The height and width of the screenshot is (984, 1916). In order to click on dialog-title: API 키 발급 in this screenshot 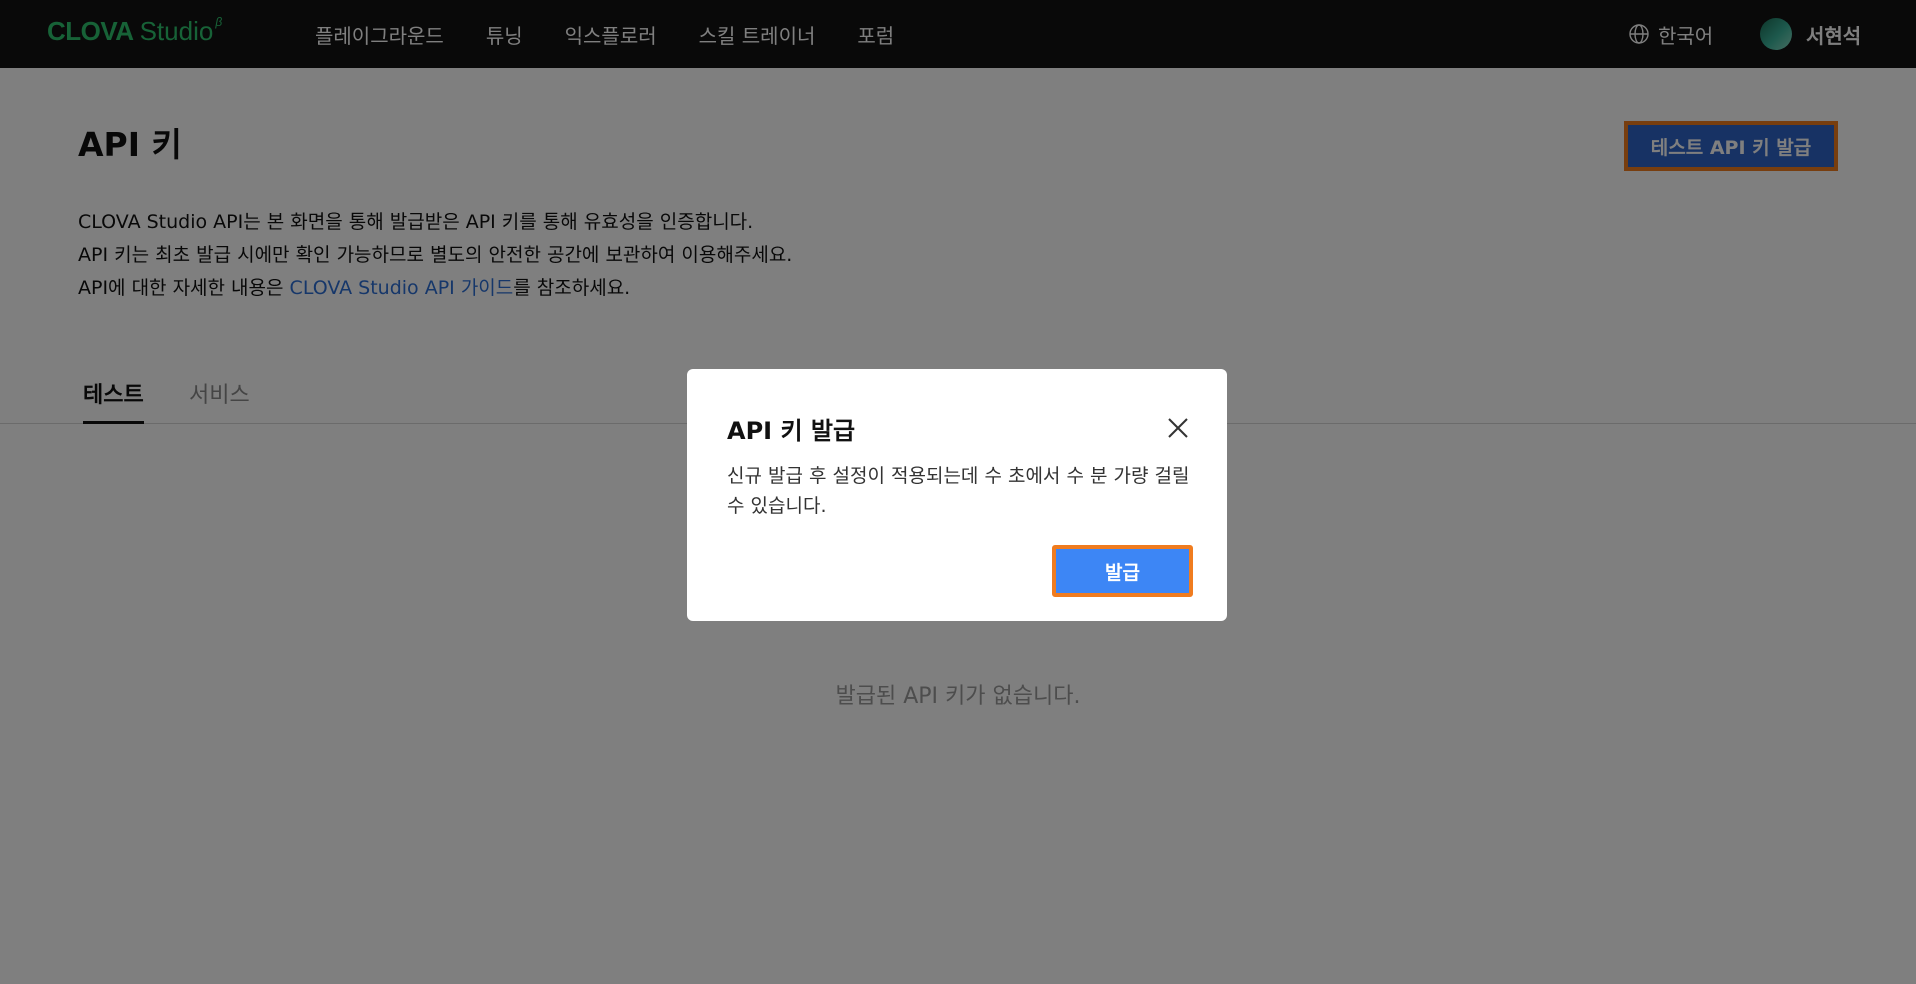, I will do `click(791, 431)`.